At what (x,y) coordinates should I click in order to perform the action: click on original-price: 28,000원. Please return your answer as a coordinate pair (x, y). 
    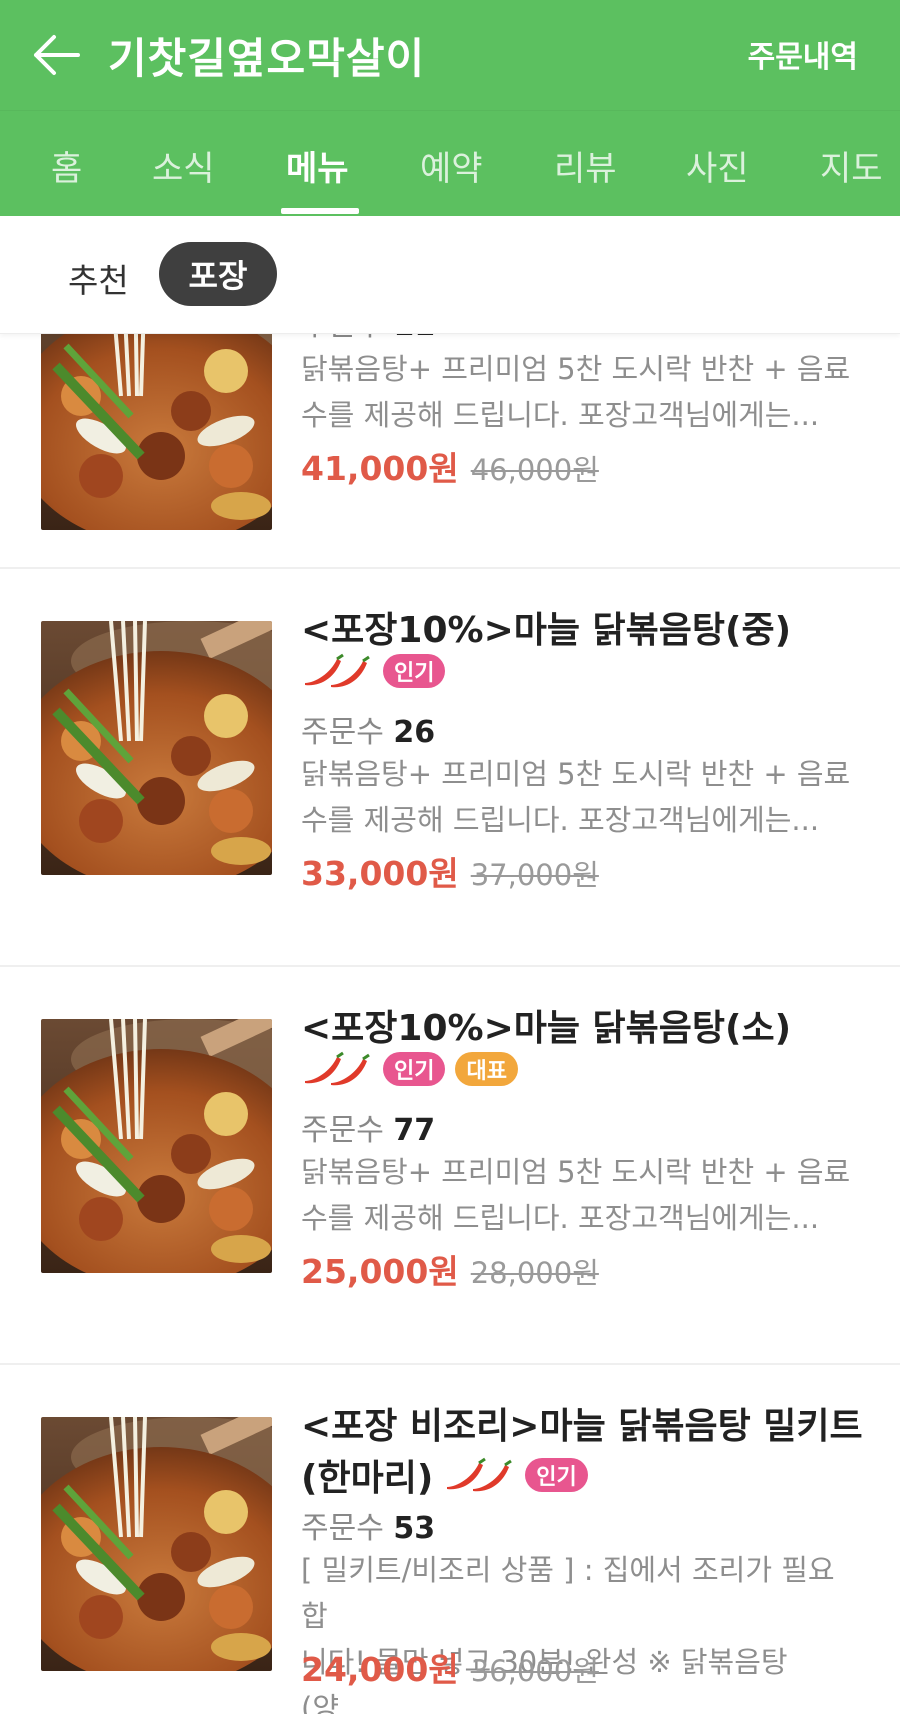
    Looking at the image, I should click on (534, 1273).